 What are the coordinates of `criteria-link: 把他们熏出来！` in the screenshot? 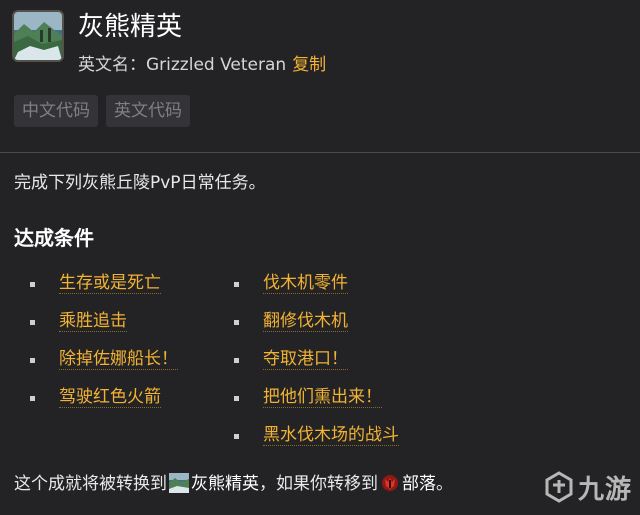 It's located at (322, 397).